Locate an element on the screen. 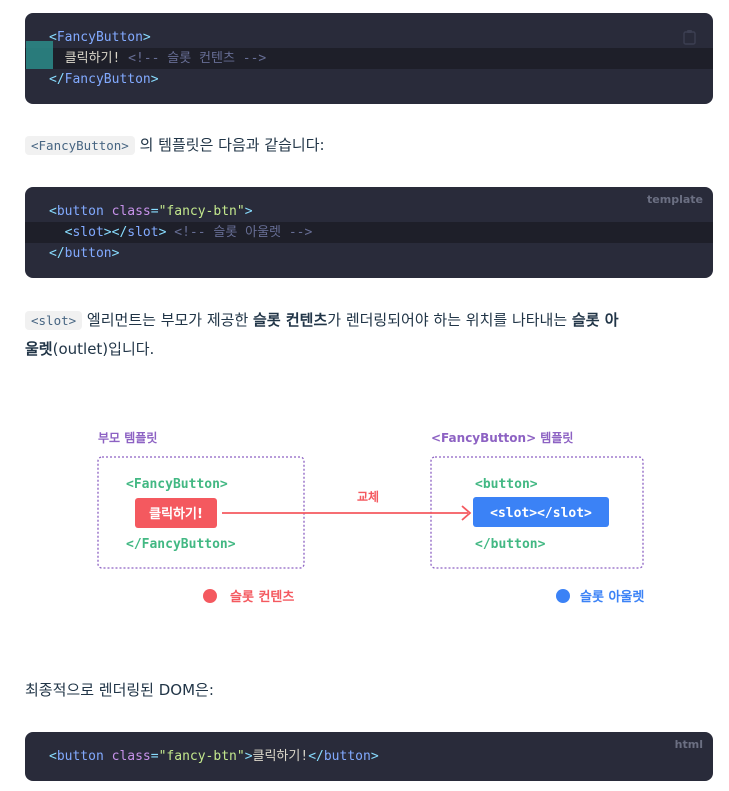 The image size is (729, 791). code-line: <button class="fancy-btn"> is located at coordinates (151, 211).